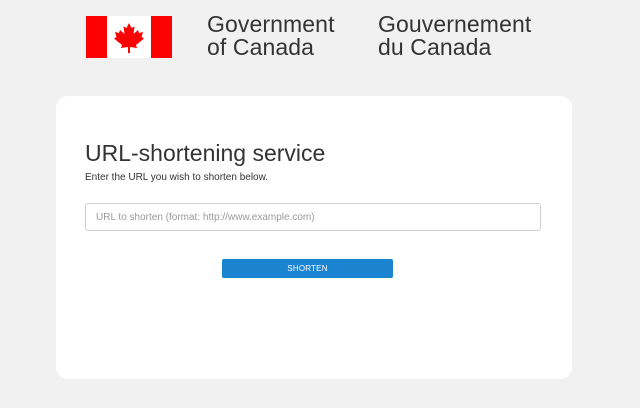 This screenshot has width=640, height=408. Describe the element at coordinates (313, 217) in the screenshot. I see `url-input` at that location.